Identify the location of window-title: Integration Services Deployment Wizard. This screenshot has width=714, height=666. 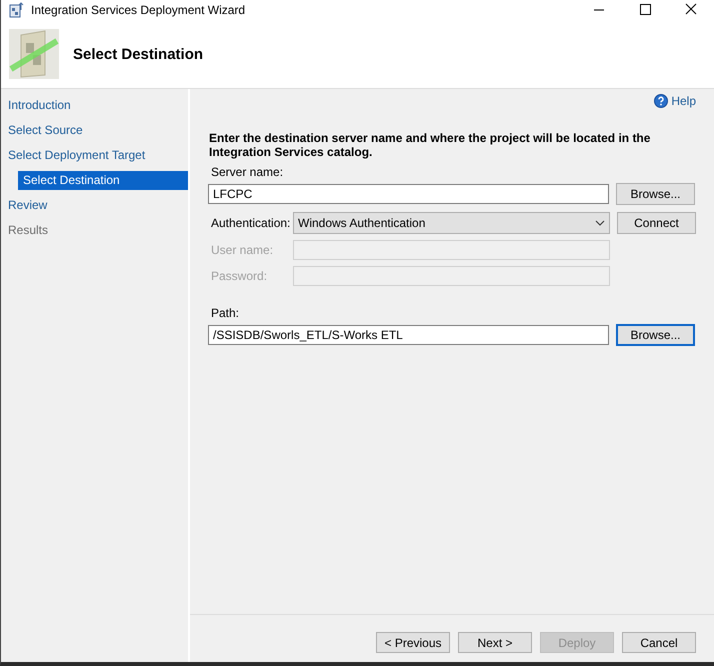
(138, 10).